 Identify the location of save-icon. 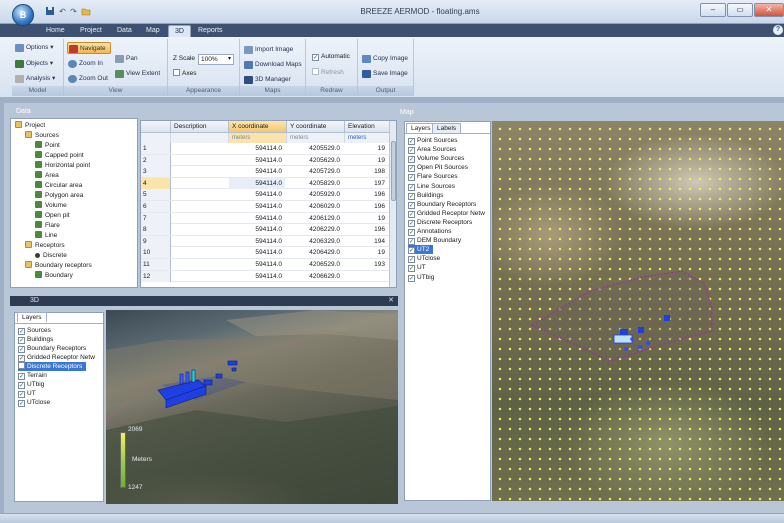
(49, 11).